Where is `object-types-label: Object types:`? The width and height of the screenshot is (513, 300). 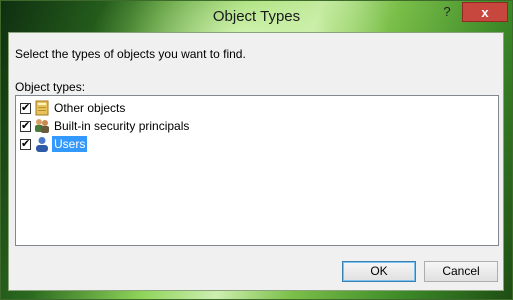 object-types-label: Object types: is located at coordinates (50, 87).